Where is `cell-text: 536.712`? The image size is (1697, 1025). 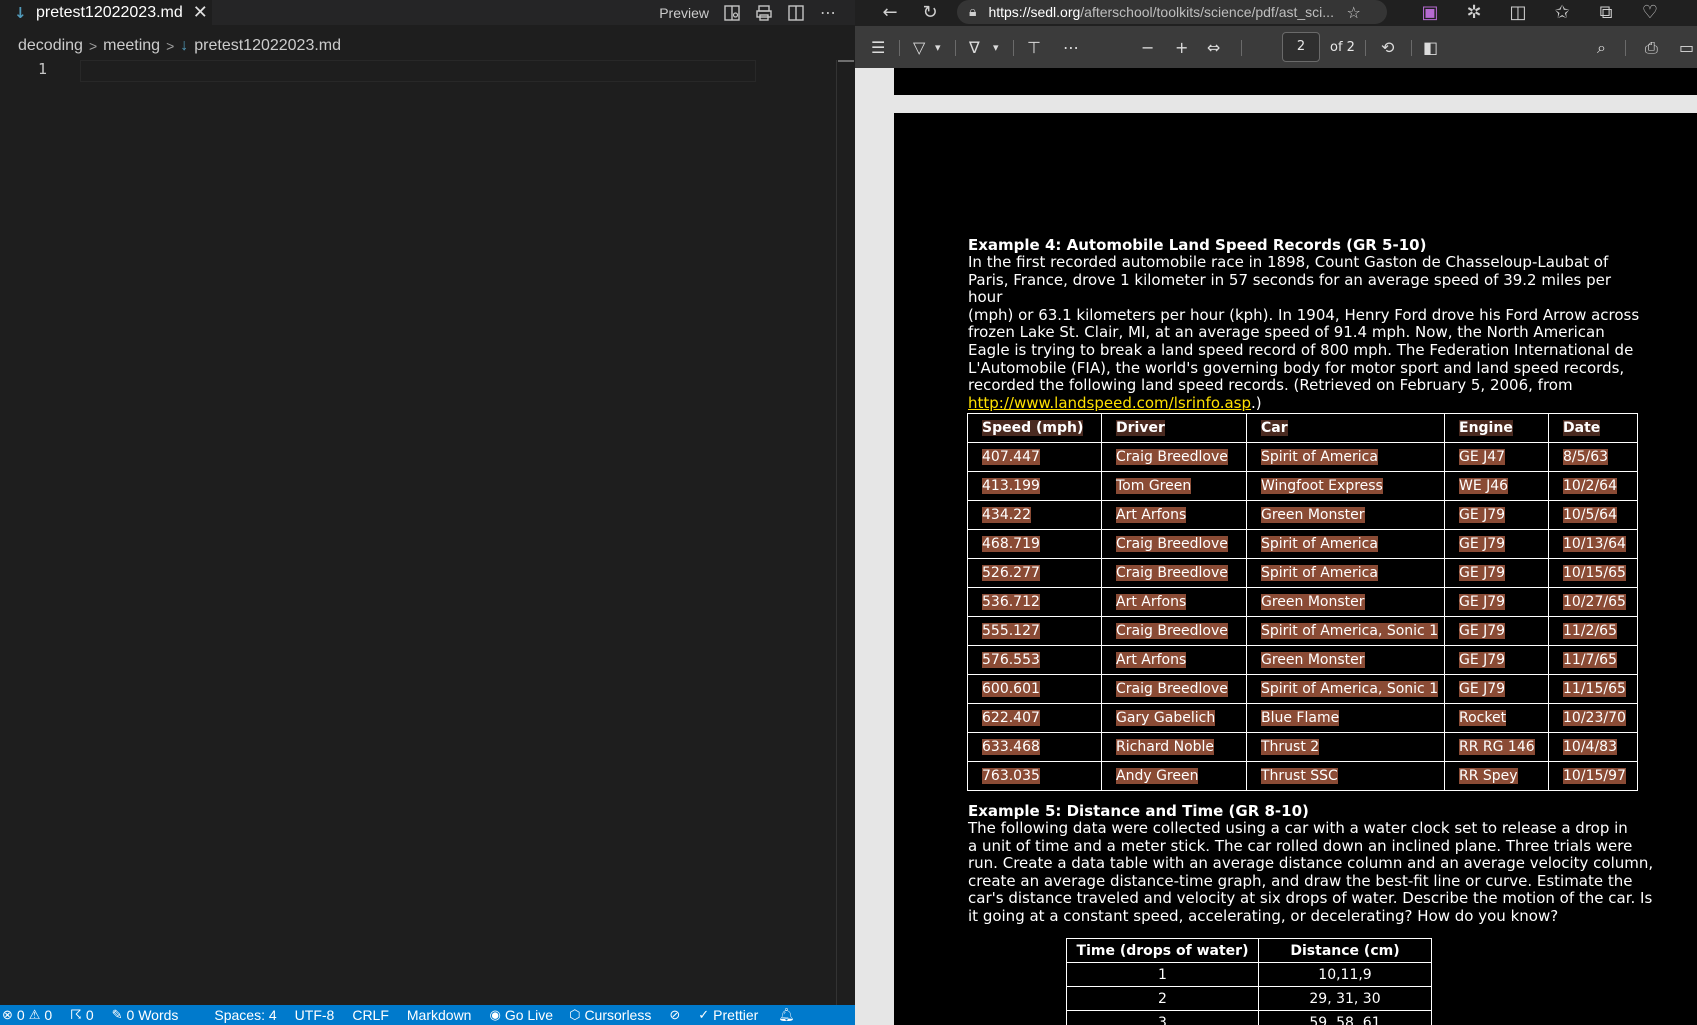
cell-text: 536.712 is located at coordinates (1011, 602).